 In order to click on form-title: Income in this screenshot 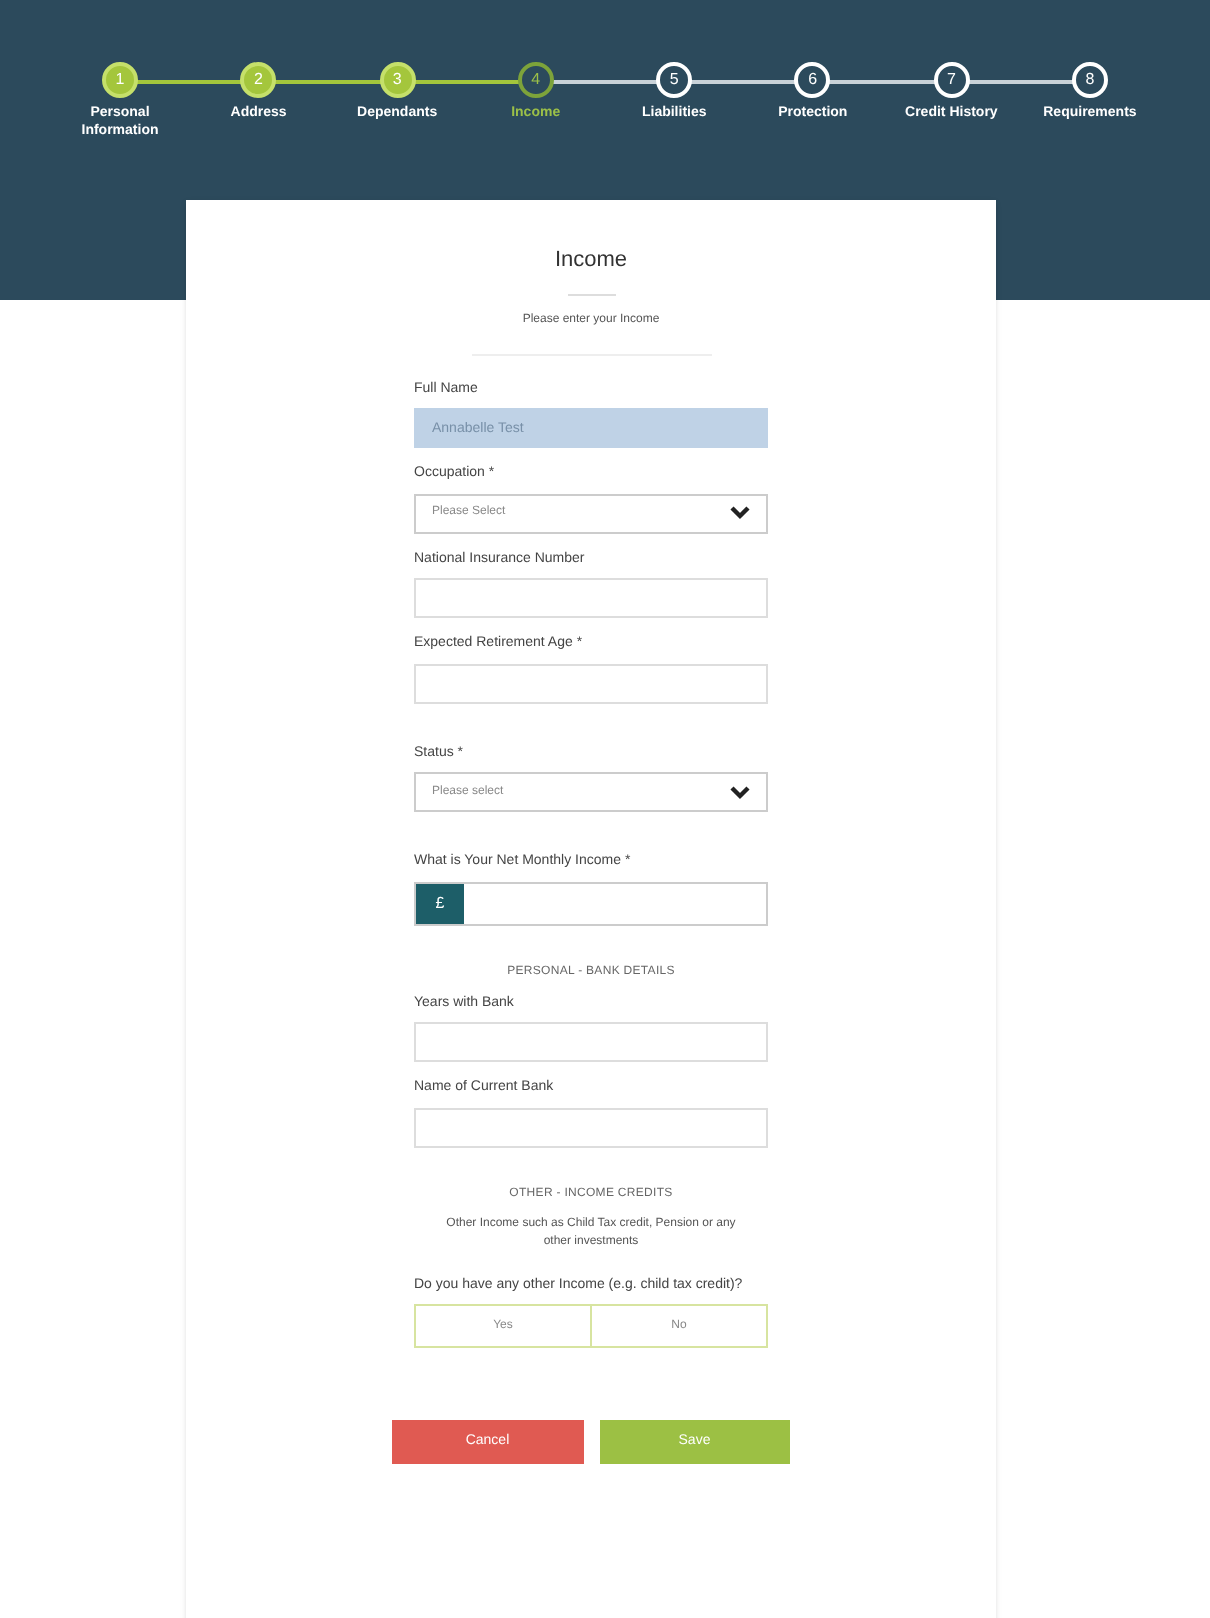, I will do `click(591, 261)`.